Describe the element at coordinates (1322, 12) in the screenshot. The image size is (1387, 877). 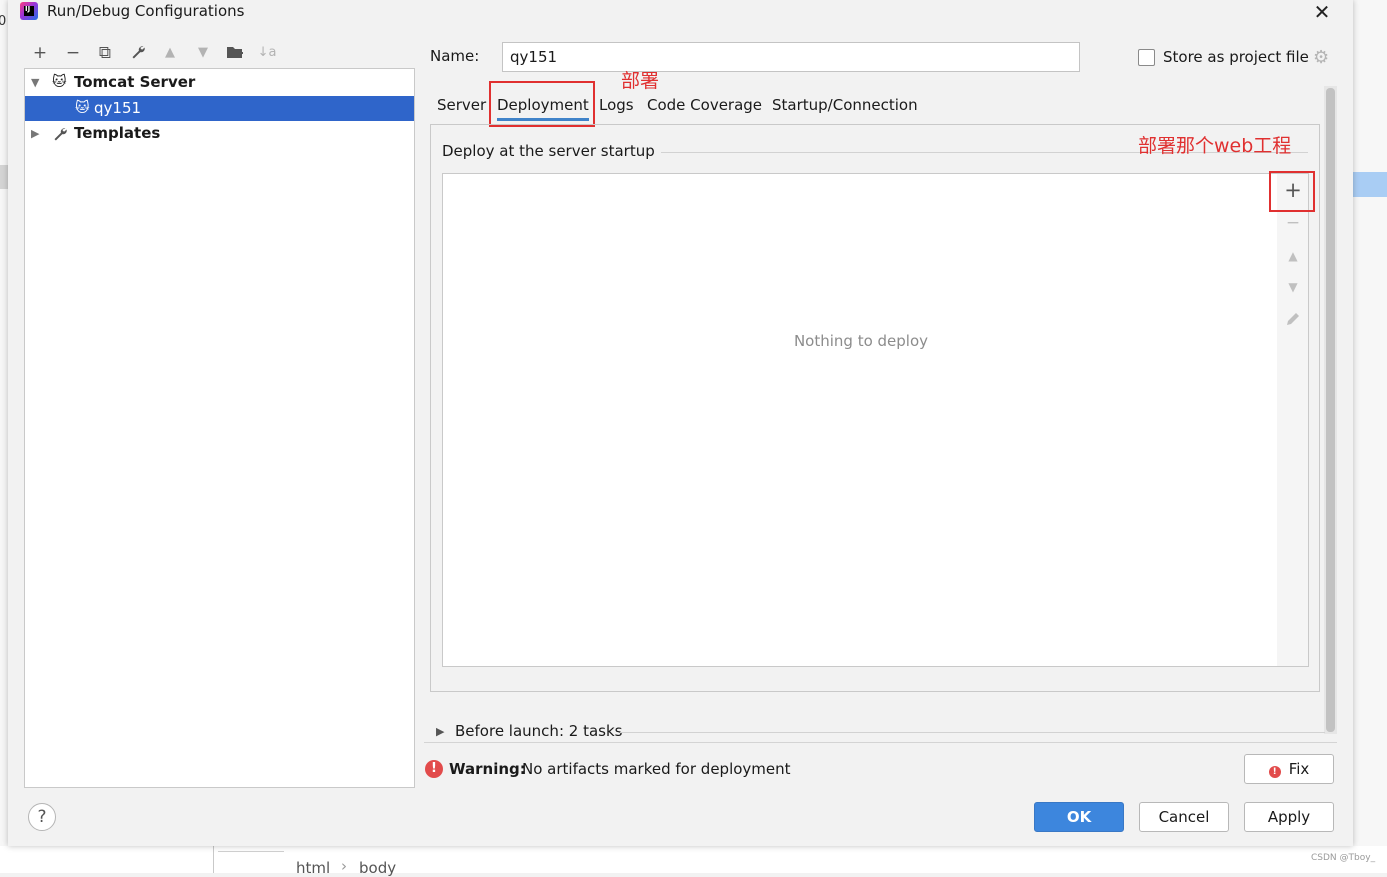
I see `close-icon: ✕` at that location.